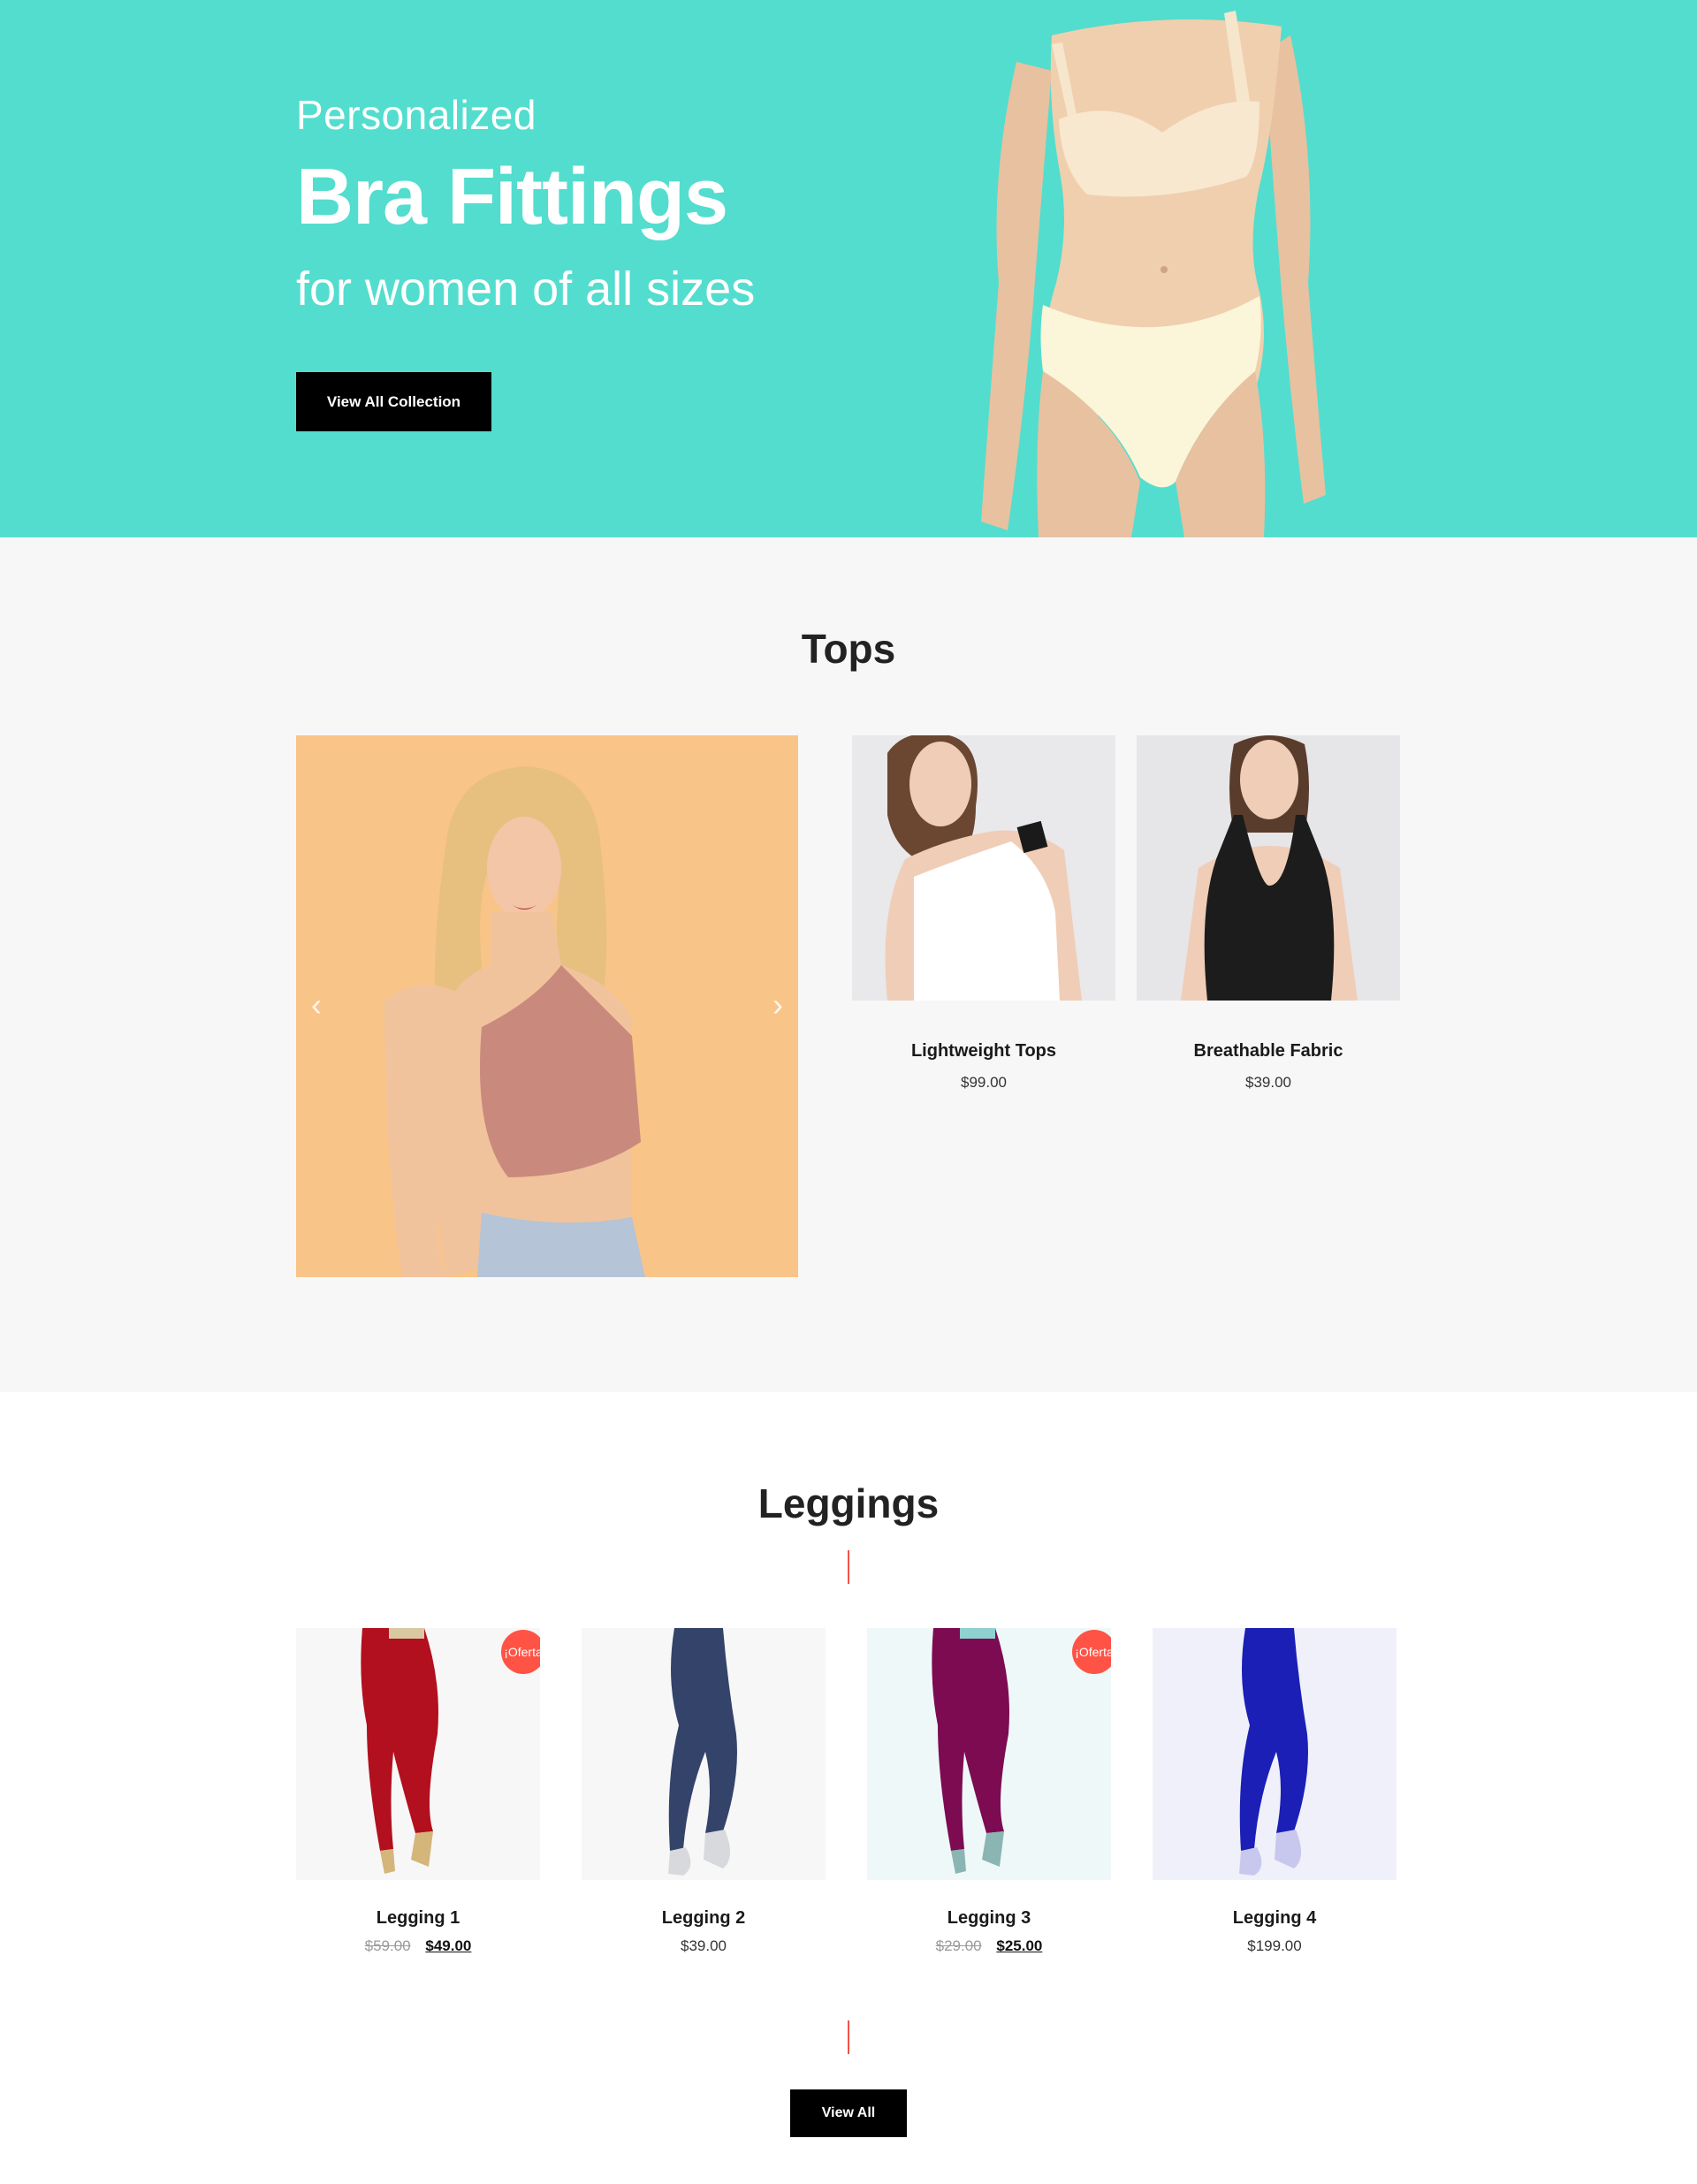  What do you see at coordinates (418, 1946) in the screenshot?
I see `product-prices: $59.00 $49.00` at bounding box center [418, 1946].